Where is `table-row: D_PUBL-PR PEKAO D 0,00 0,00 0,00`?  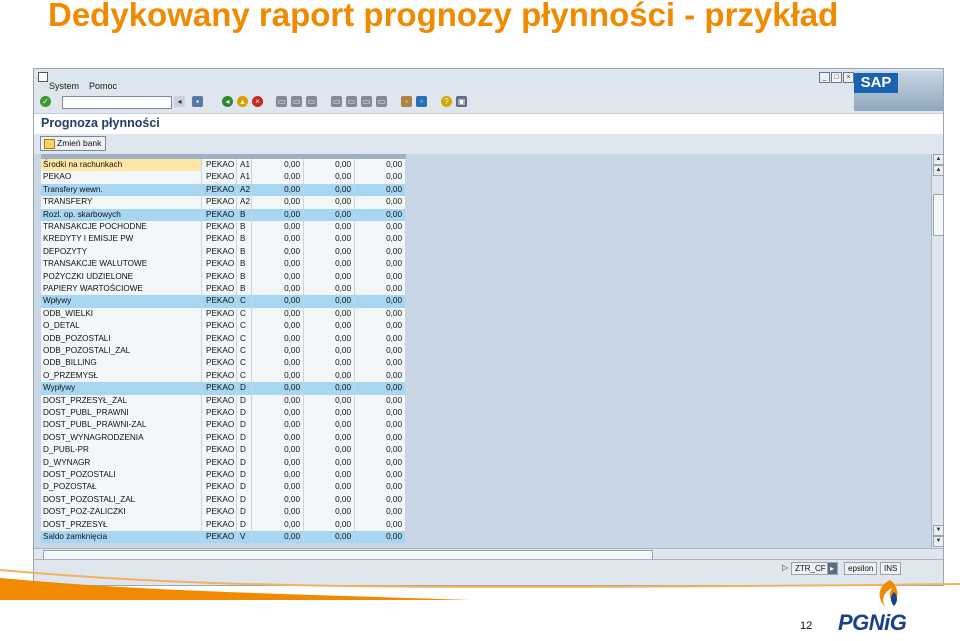 table-row: D_PUBL-PR PEKAO D 0,00 0,00 0,00 is located at coordinates (223, 450).